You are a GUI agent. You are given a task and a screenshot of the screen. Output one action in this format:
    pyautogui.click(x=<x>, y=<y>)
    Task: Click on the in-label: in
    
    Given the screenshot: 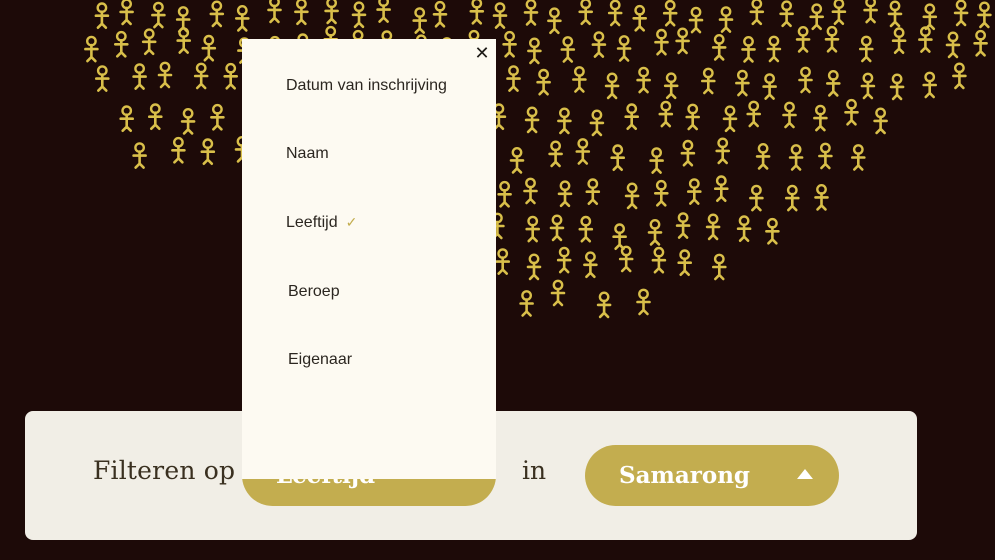 What is the action you would take?
    pyautogui.click(x=534, y=470)
    